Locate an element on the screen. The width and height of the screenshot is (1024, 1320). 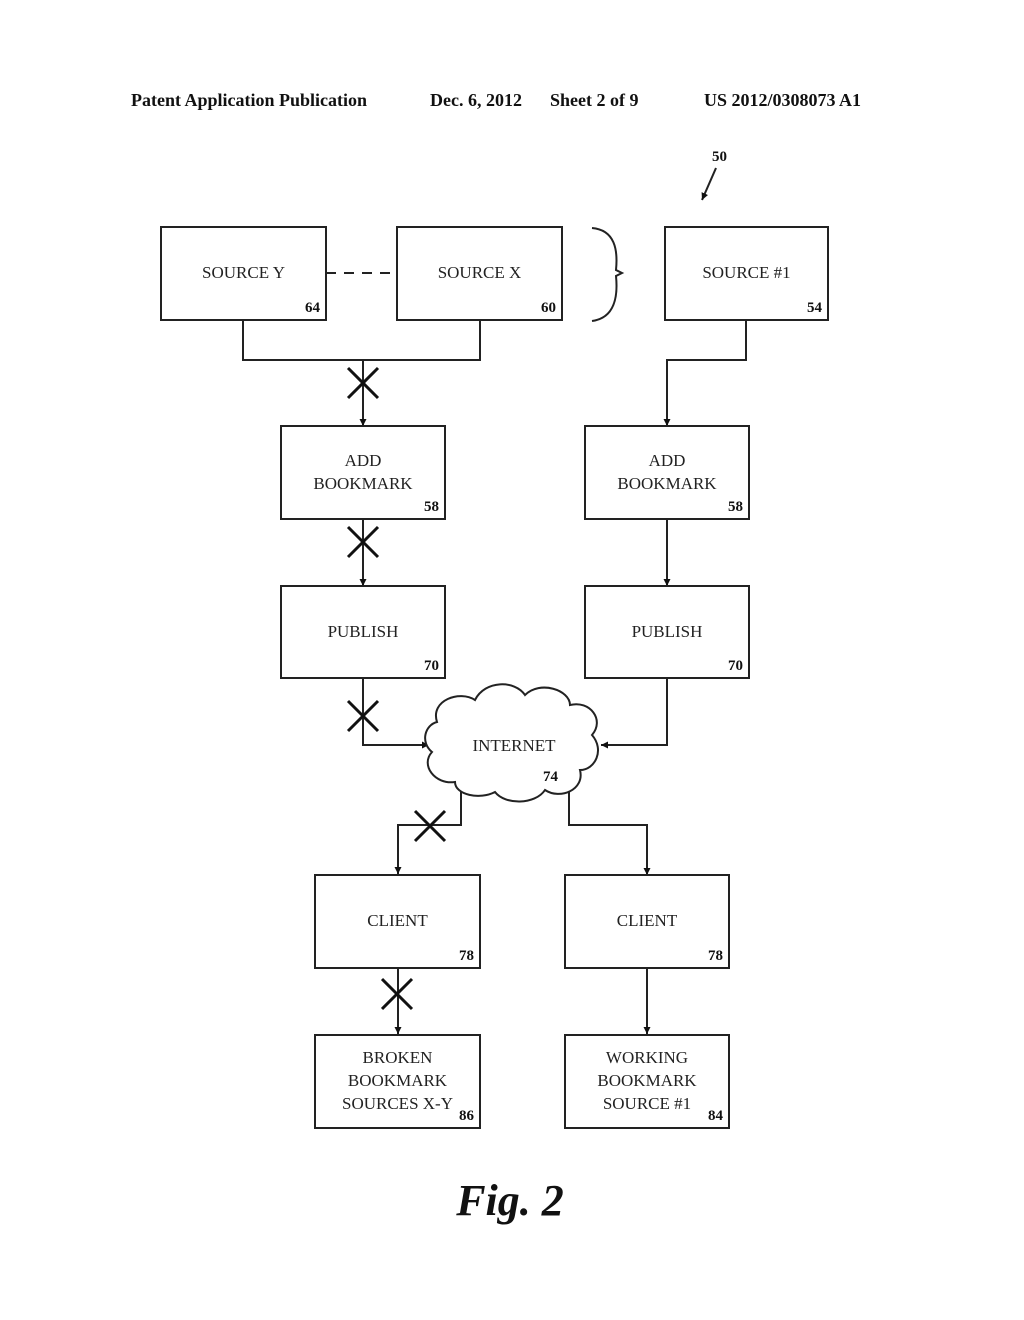
node-label: WORKING is located at coordinates (647, 1057).